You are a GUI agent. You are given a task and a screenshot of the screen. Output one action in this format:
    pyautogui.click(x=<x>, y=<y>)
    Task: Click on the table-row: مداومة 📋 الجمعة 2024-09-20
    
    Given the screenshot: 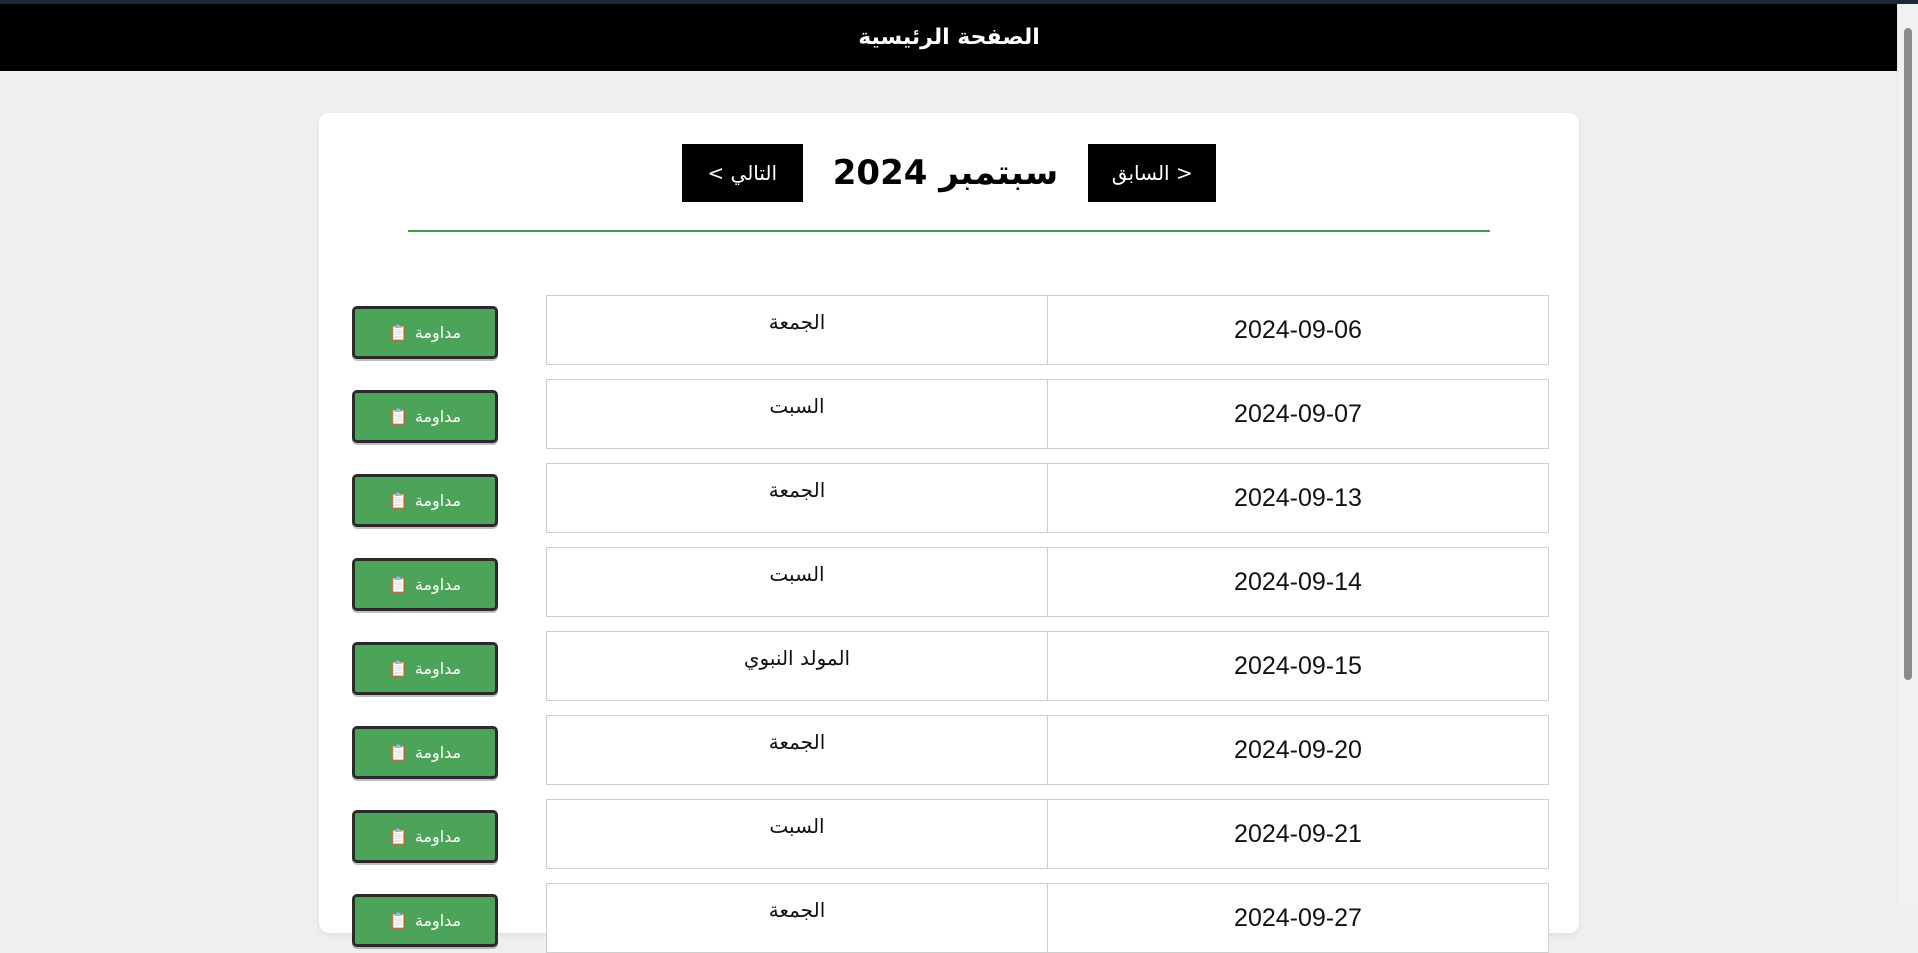 What is the action you would take?
    pyautogui.click(x=949, y=750)
    